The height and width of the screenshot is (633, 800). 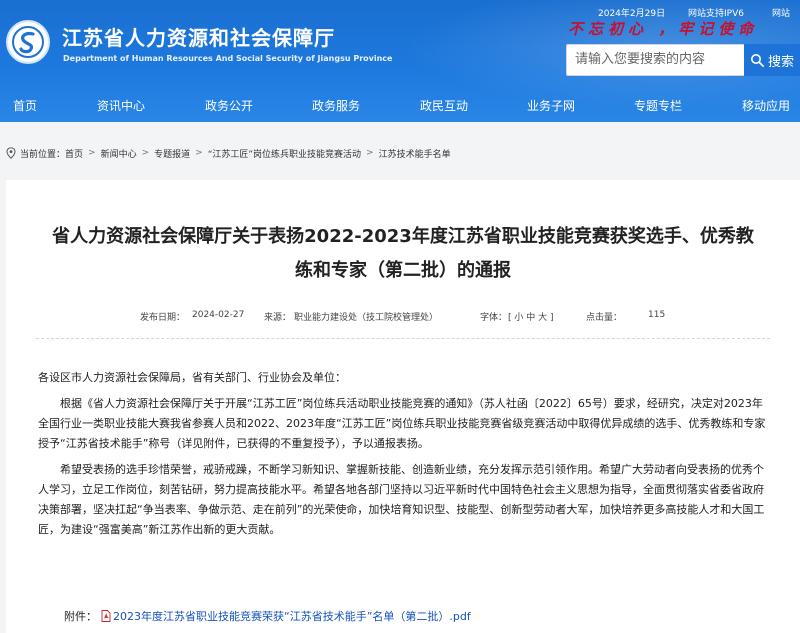 I want to click on source-label: 来源：, so click(x=278, y=318).